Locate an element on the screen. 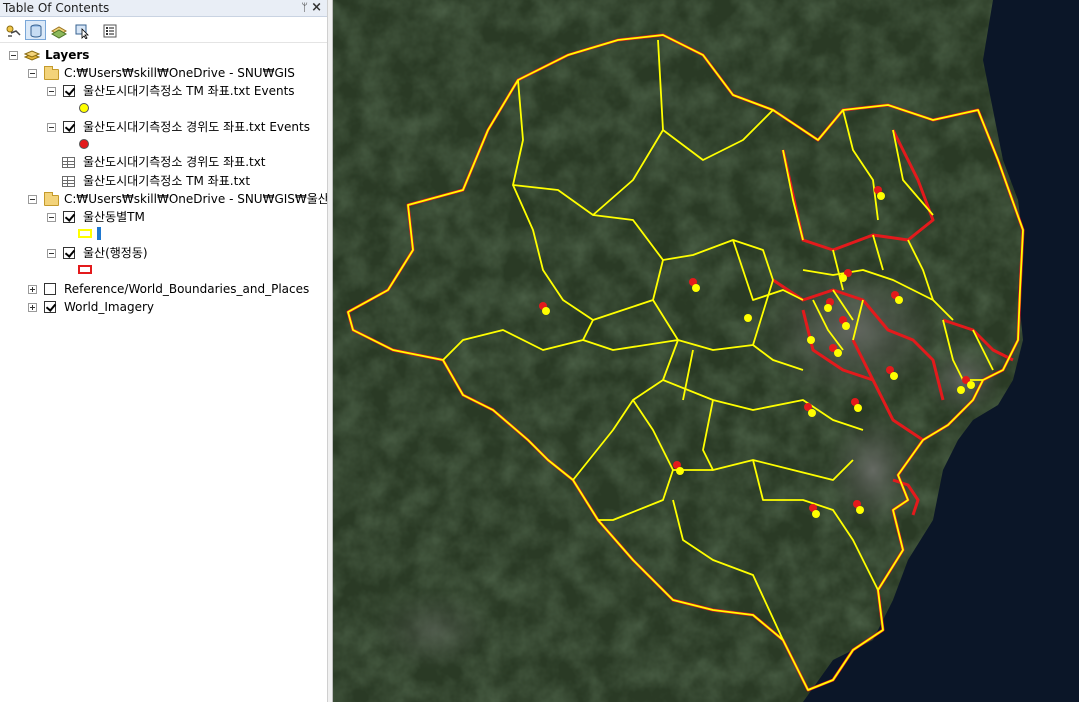 The image size is (1079, 702). list-by-source-button is located at coordinates (35, 30).